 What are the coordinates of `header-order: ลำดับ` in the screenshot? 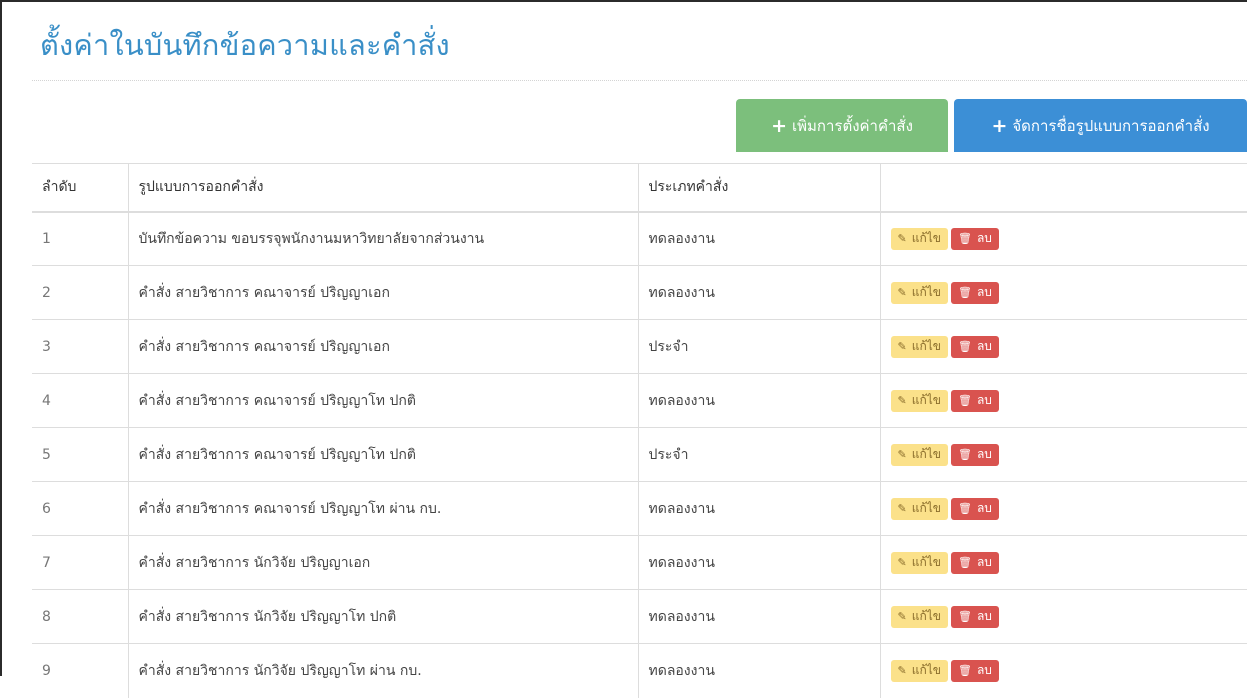 It's located at (80, 188).